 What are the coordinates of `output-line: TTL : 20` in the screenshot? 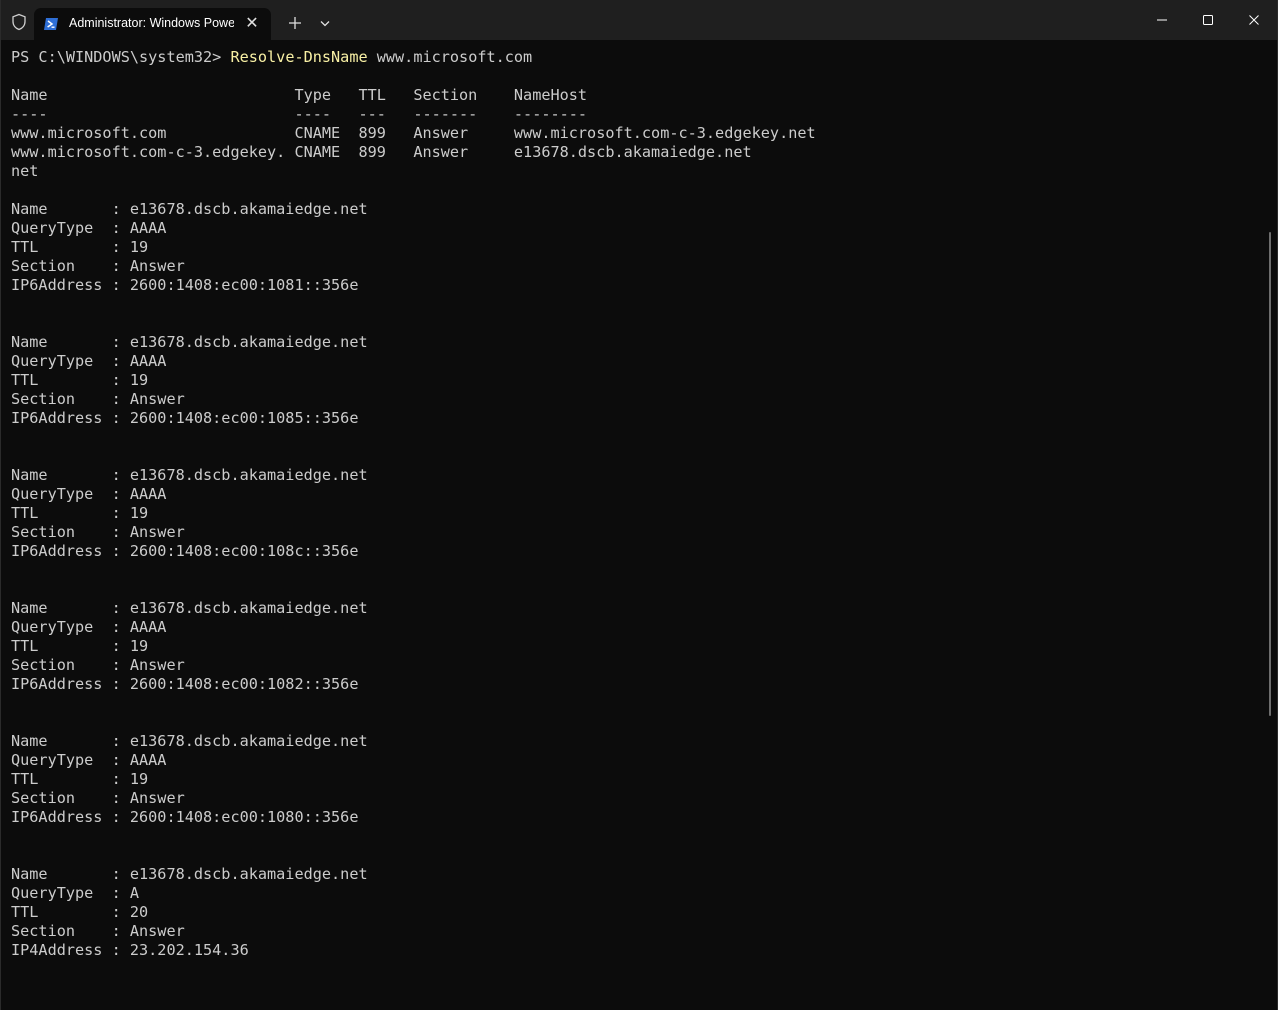 It's located at (80, 912).